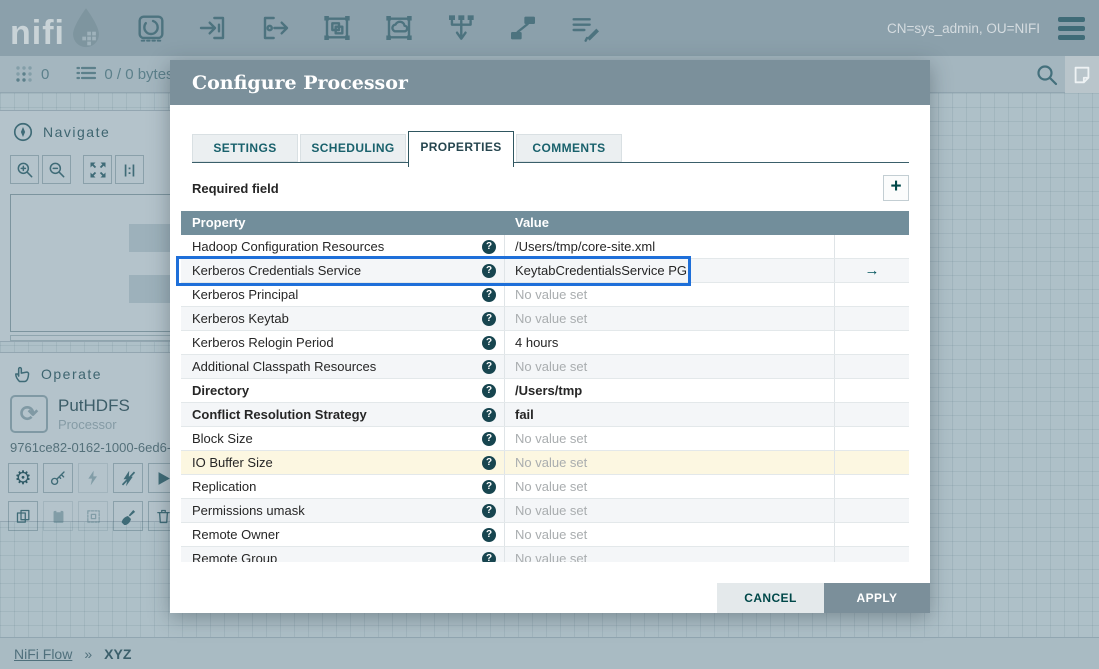 The width and height of the screenshot is (1099, 669). What do you see at coordinates (139, 74) in the screenshot?
I see `queued-count: 0 / 0 bytes` at bounding box center [139, 74].